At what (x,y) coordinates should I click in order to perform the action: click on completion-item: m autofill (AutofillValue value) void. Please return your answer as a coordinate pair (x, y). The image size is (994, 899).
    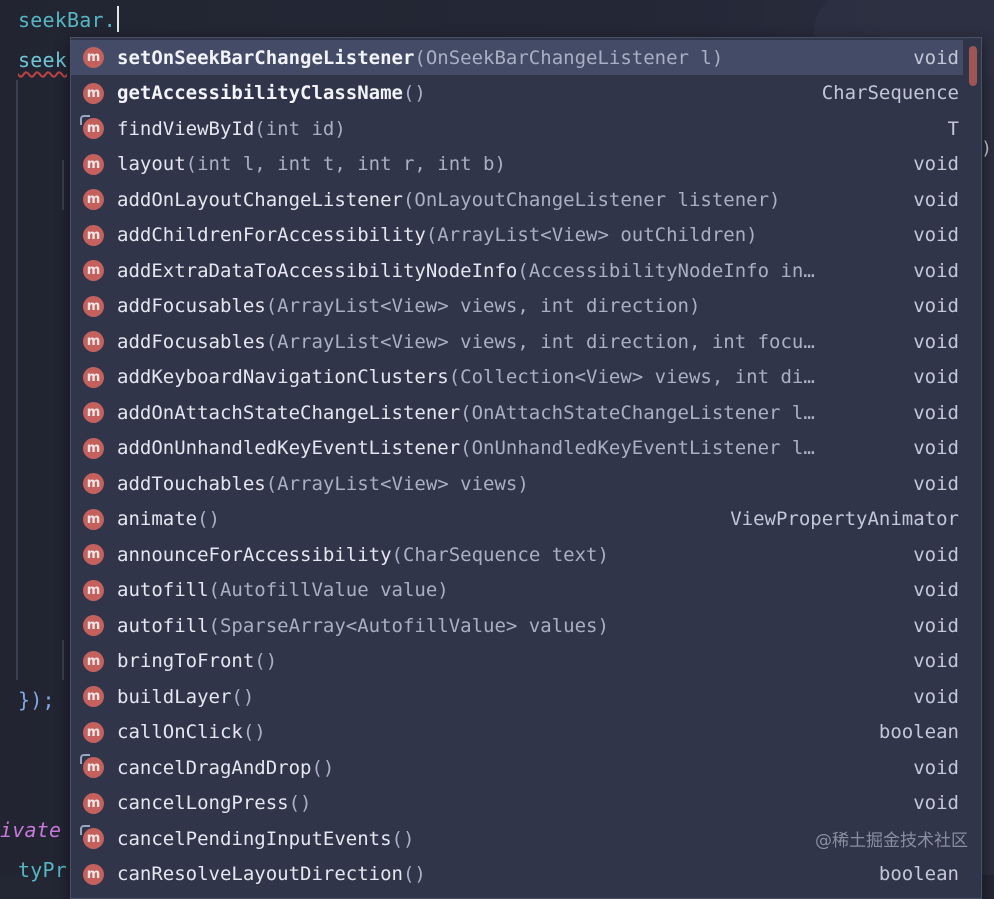
    Looking at the image, I should click on (517, 590).